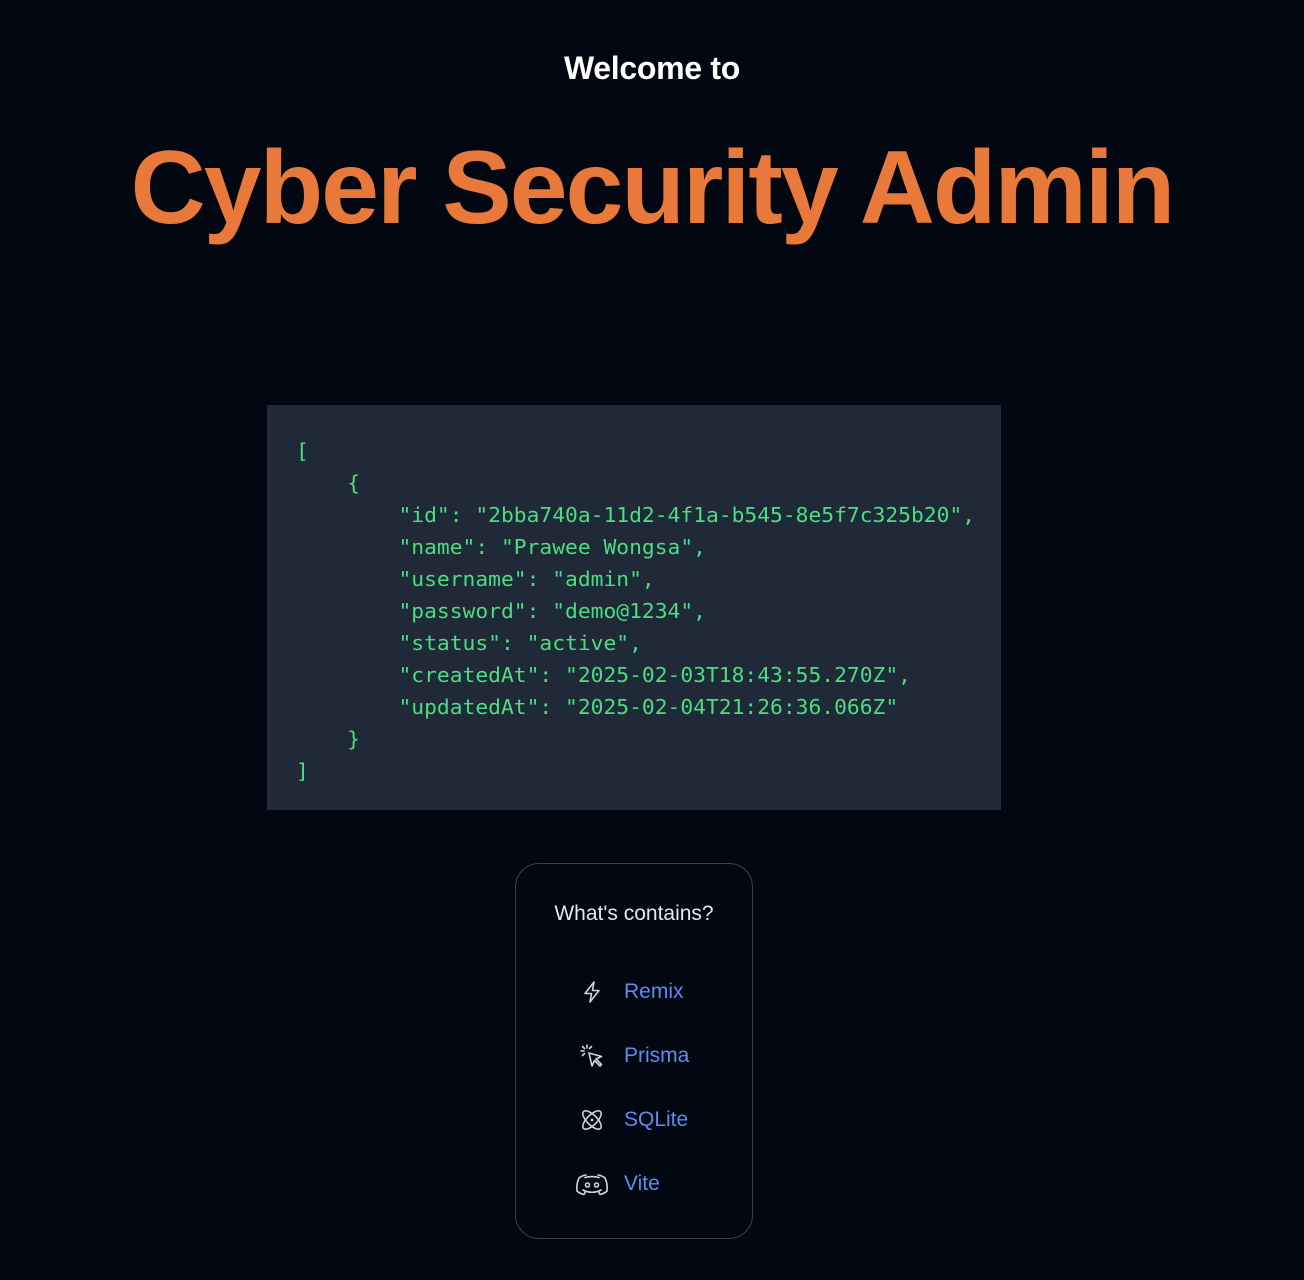 The height and width of the screenshot is (1280, 1304). I want to click on prisma-label: Prisma, so click(657, 1055).